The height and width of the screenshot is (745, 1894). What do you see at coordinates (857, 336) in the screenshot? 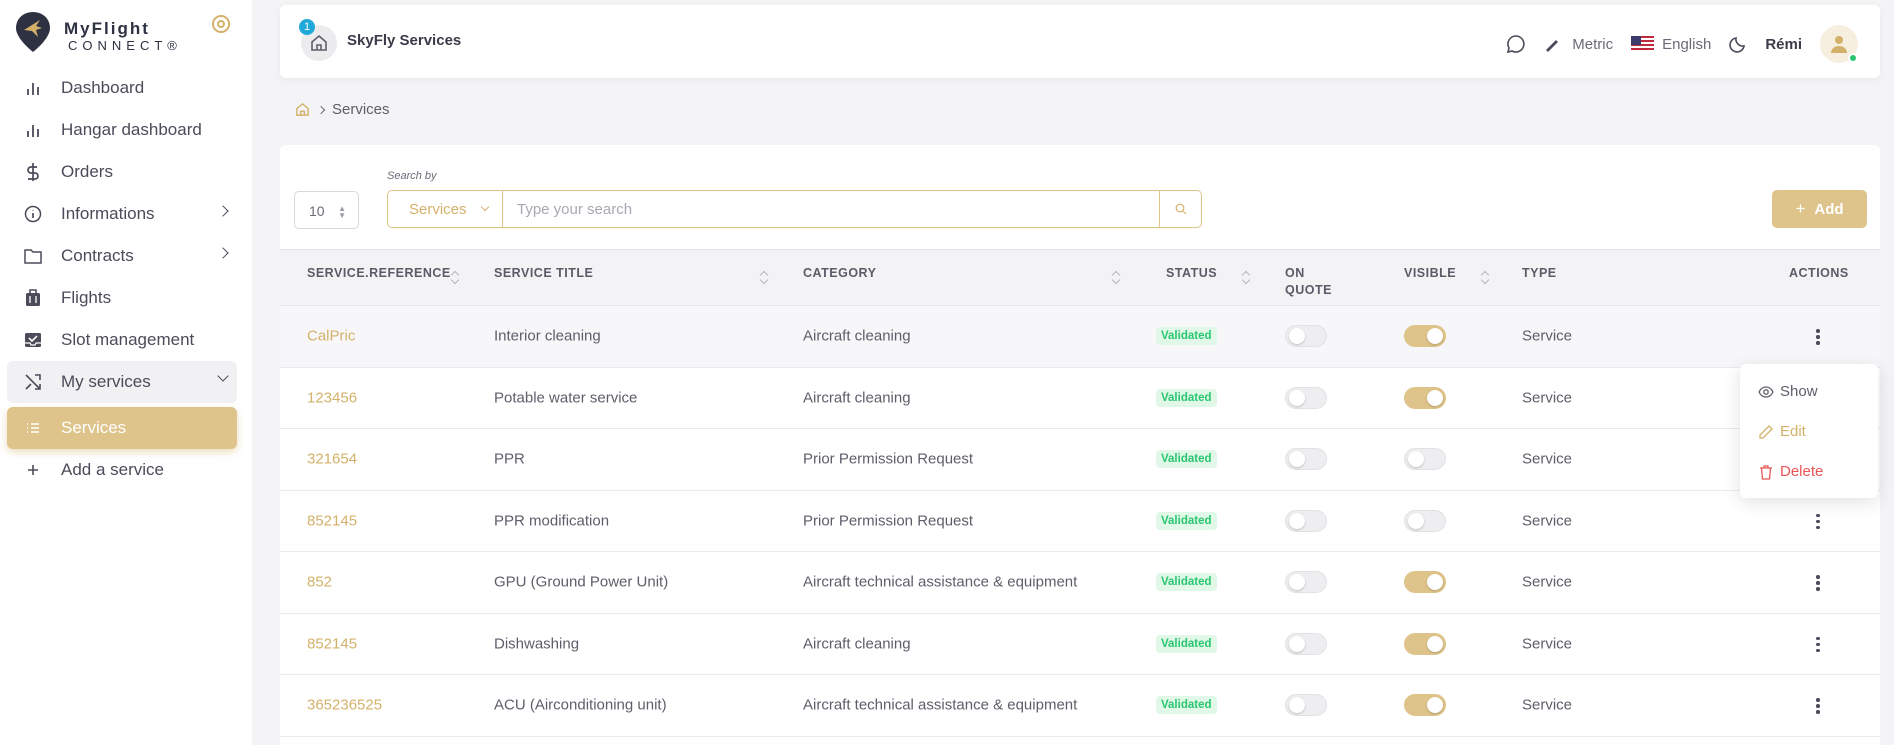
I see `service-category: Aircraft cleaning` at bounding box center [857, 336].